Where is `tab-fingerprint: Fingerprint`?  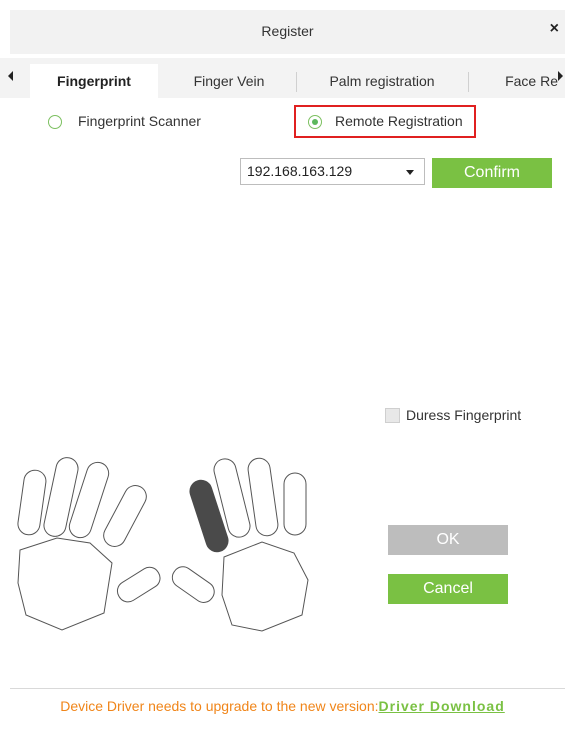
tab-fingerprint: Fingerprint is located at coordinates (94, 81).